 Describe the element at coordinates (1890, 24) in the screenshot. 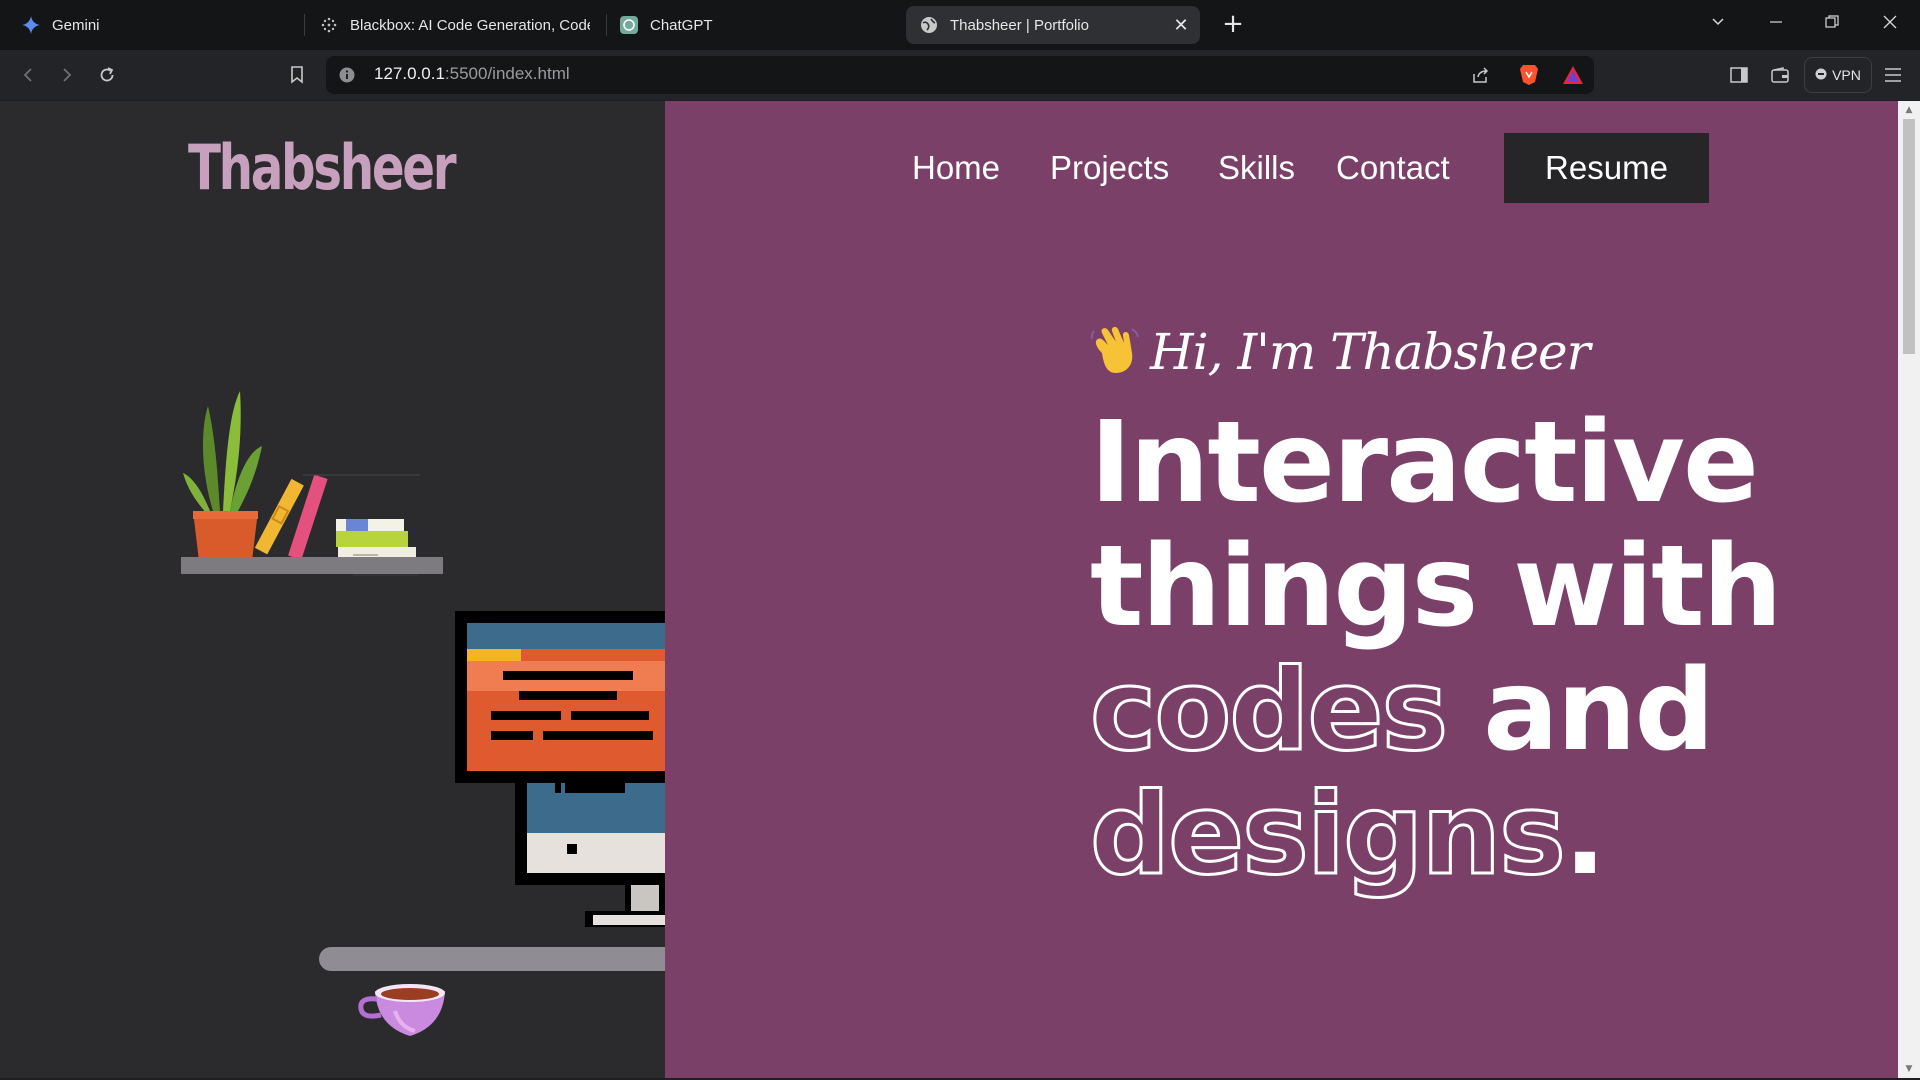

I see `close-window-button` at that location.